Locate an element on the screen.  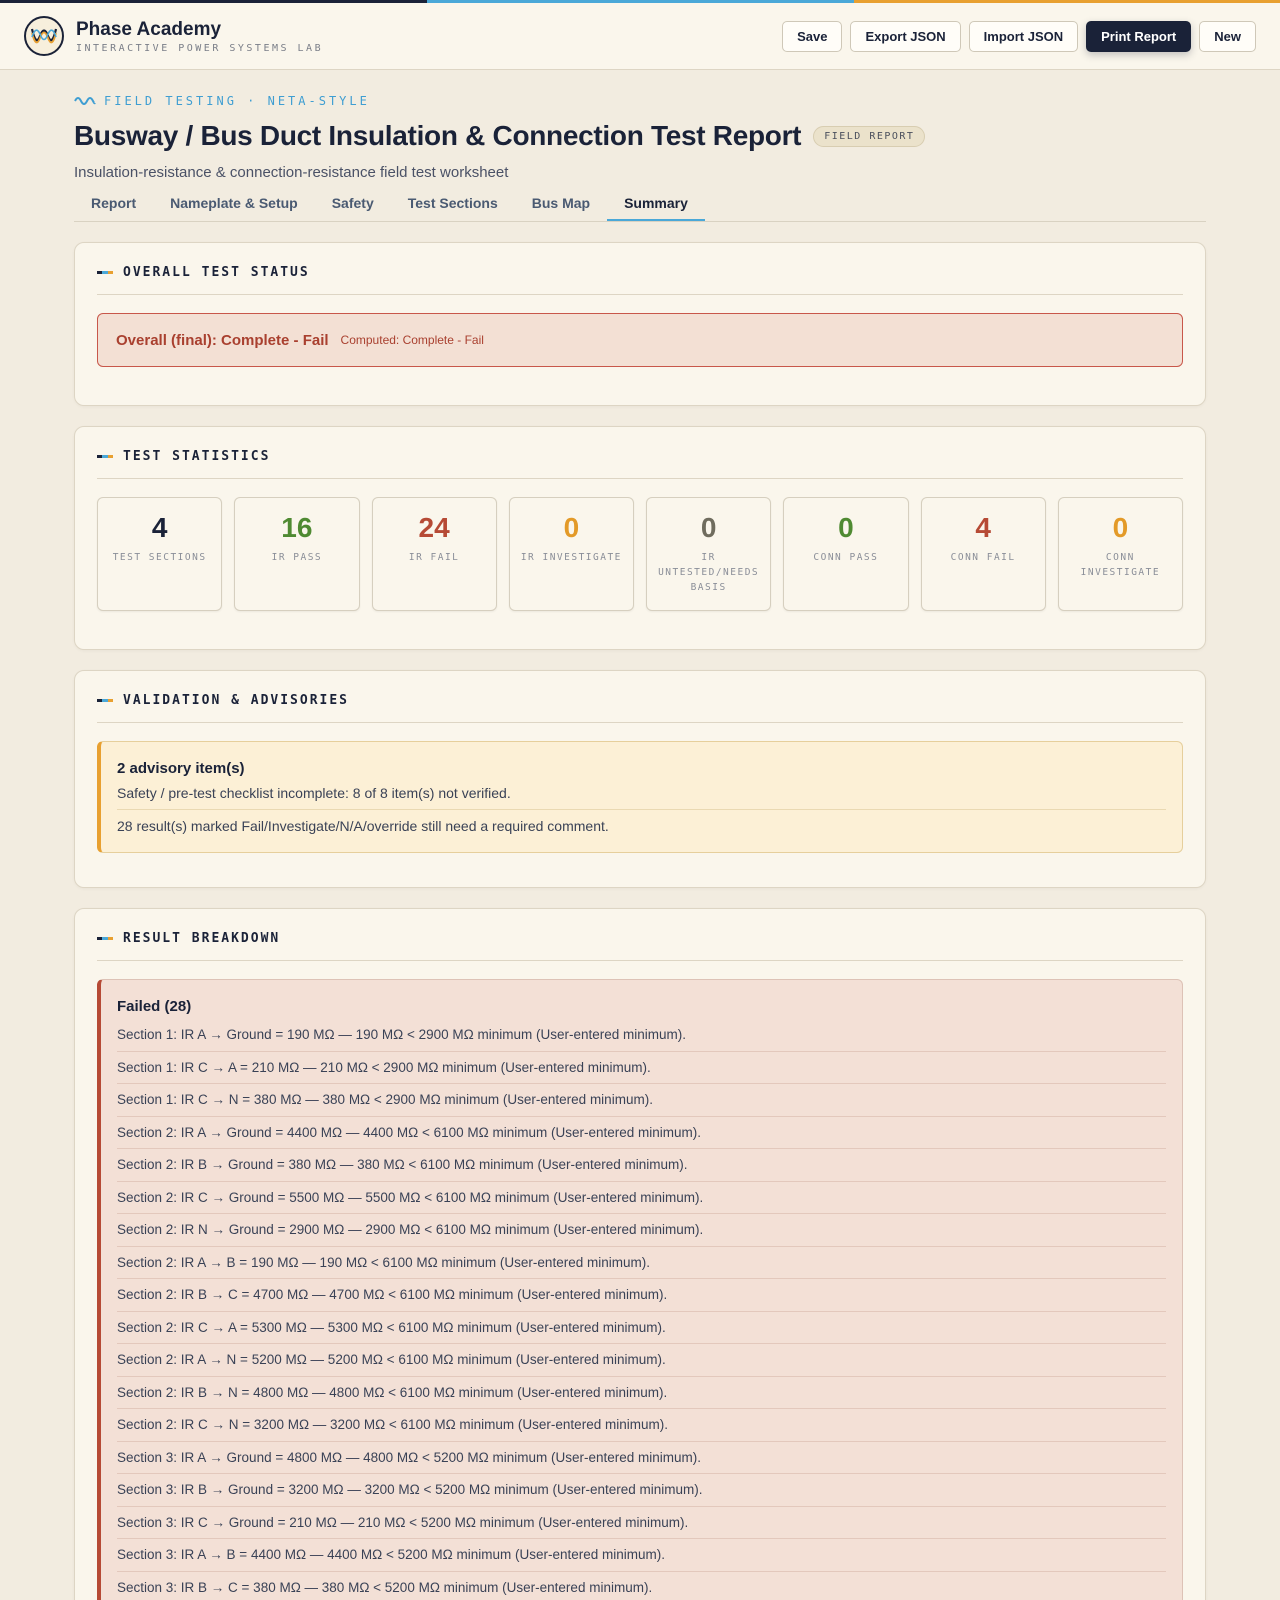
import-json-button: Import JSON is located at coordinates (1023, 36).